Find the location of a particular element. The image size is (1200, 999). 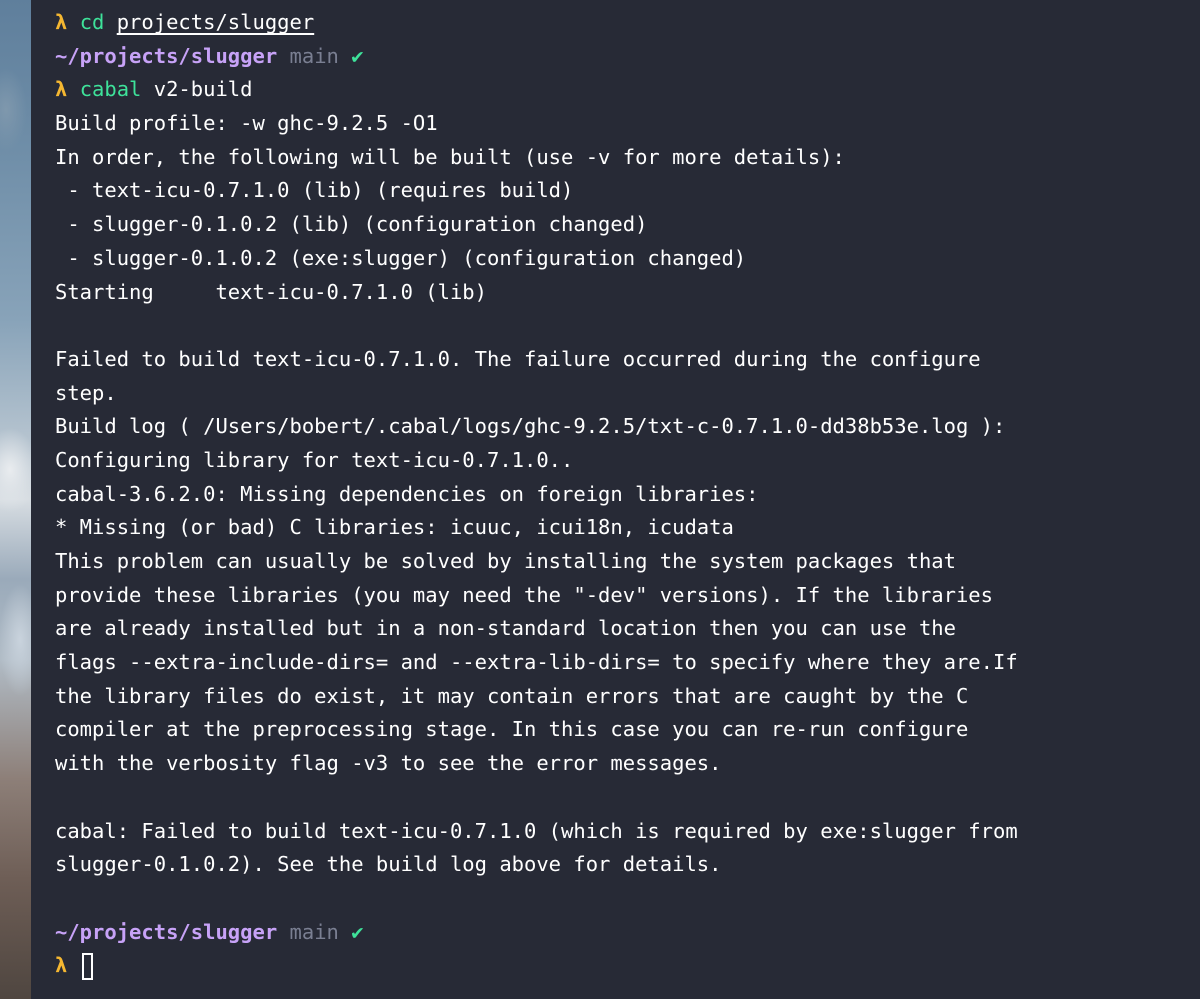

command-name: cd is located at coordinates (92, 22).